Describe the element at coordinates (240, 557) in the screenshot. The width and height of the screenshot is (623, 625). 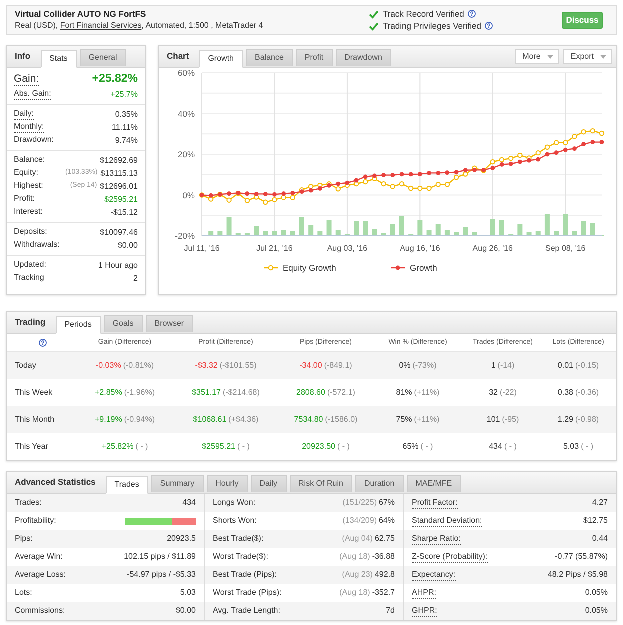
I see `stat-label: Worst Trade($):` at that location.